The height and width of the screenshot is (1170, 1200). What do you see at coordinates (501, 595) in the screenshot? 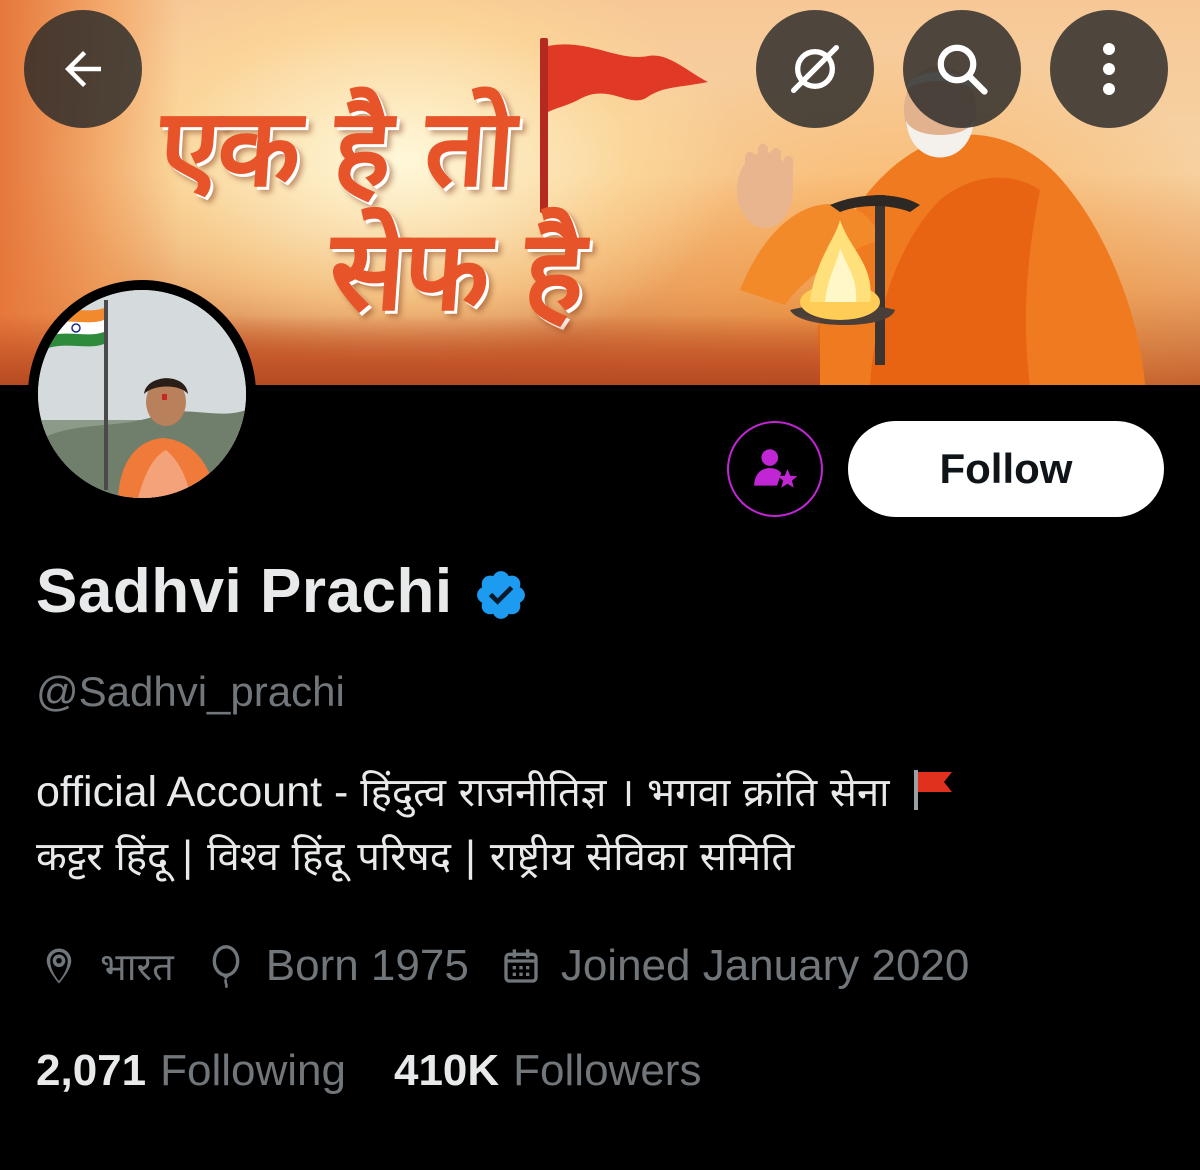
I see `verified-badge-icon` at bounding box center [501, 595].